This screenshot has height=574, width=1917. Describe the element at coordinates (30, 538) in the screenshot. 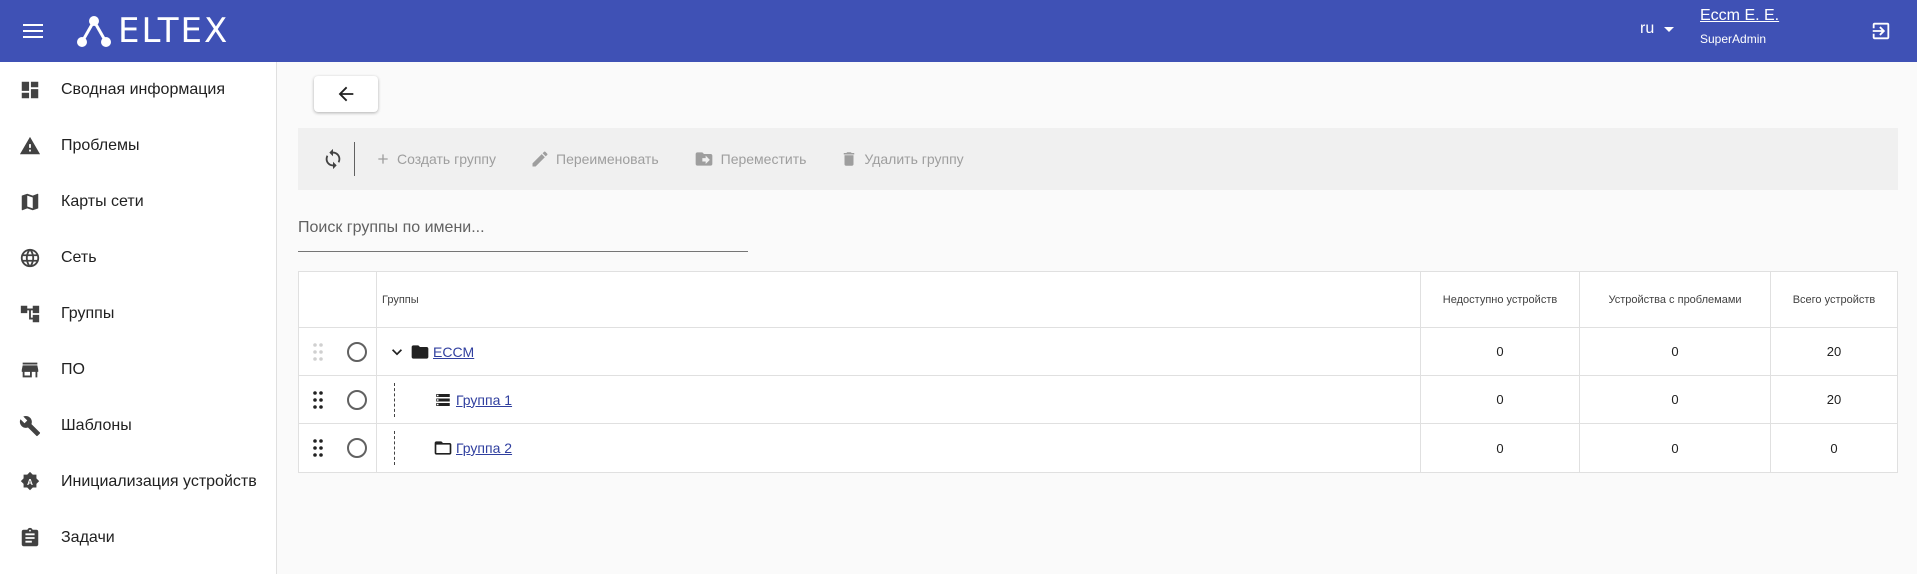

I see `clipboard-icon` at that location.